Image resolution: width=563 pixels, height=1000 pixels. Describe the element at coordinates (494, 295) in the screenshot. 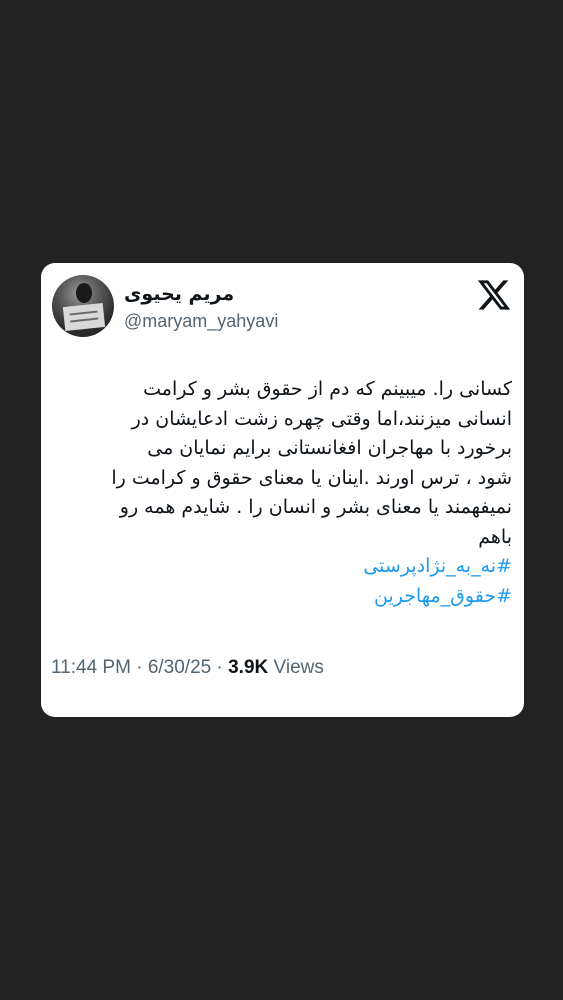

I see `x-logo-icon` at that location.